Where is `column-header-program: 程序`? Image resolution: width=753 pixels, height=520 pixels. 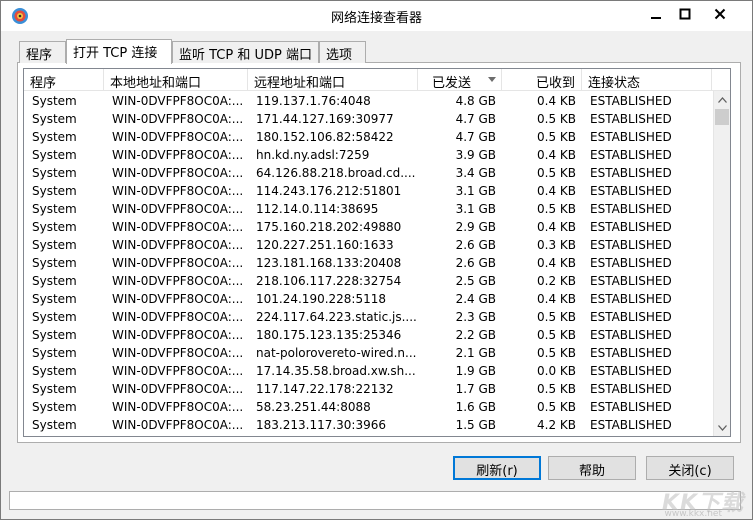 column-header-program: 程序 is located at coordinates (64, 80).